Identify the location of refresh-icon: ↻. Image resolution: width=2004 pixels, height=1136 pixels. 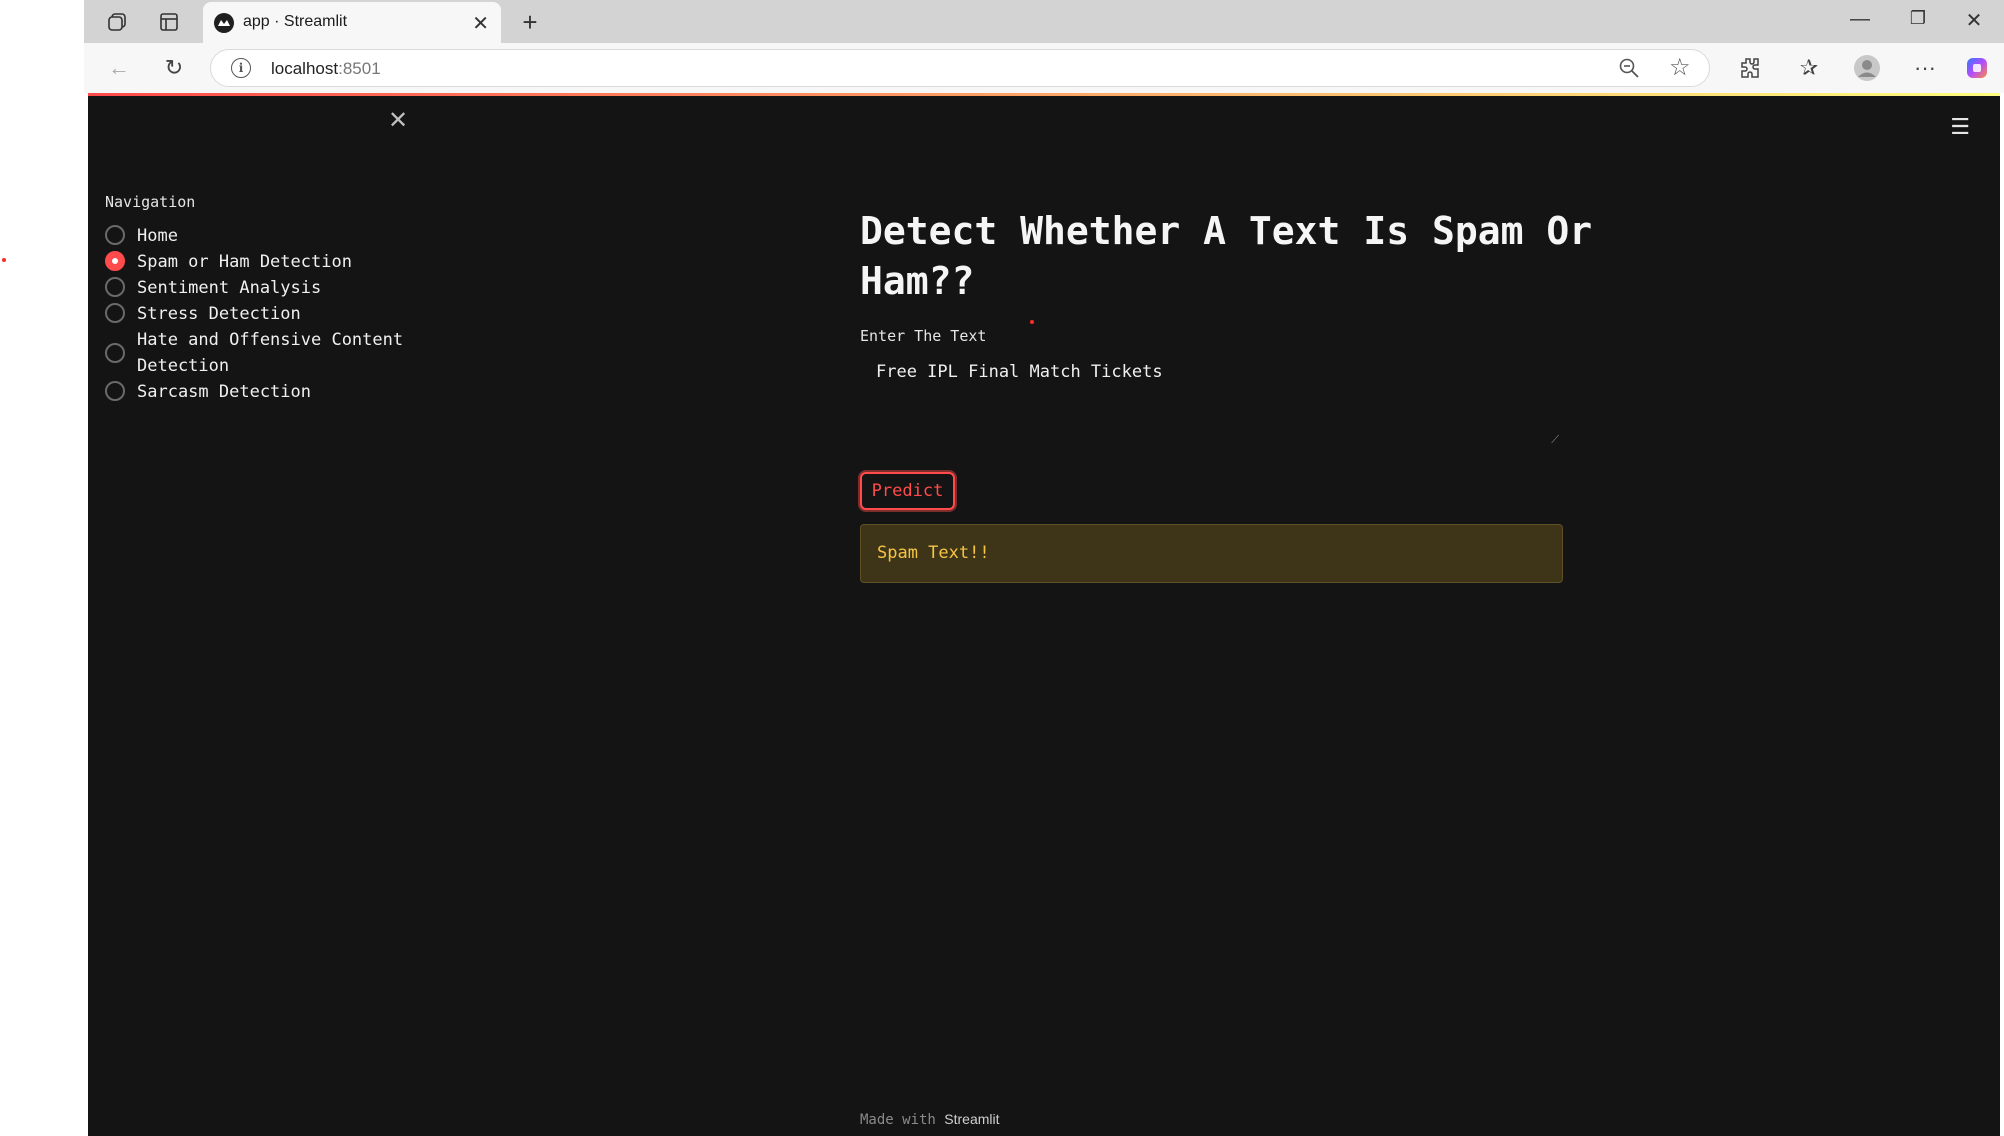
(174, 68).